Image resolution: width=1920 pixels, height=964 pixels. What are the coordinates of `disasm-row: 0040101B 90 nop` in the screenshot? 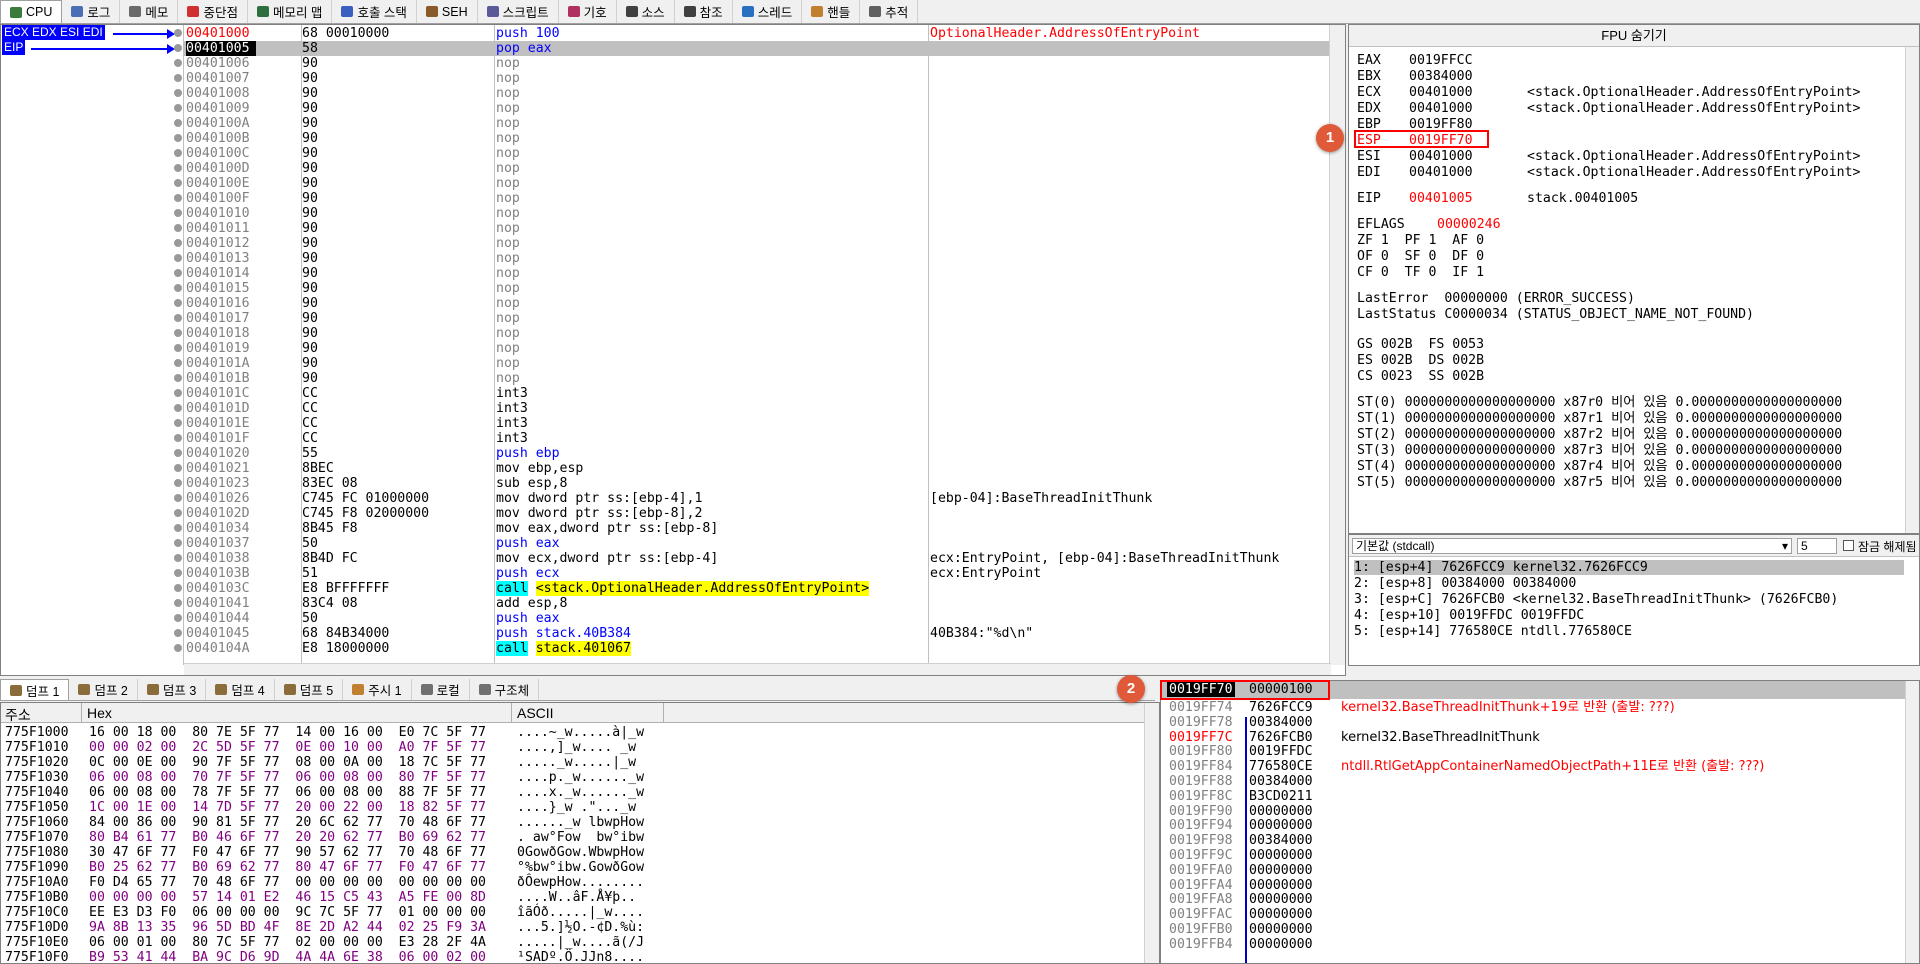 It's located at (757, 378).